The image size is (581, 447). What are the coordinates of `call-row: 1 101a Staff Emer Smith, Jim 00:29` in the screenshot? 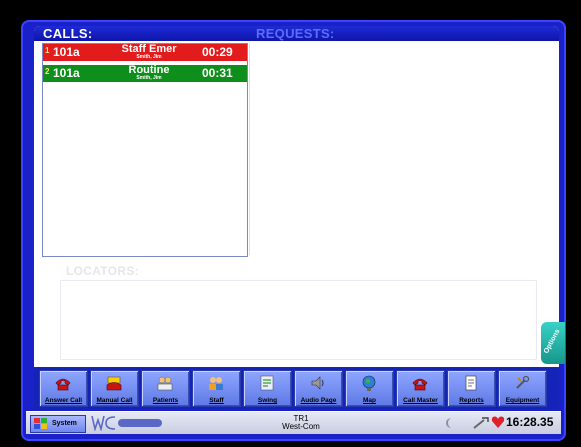 It's located at (145, 52).